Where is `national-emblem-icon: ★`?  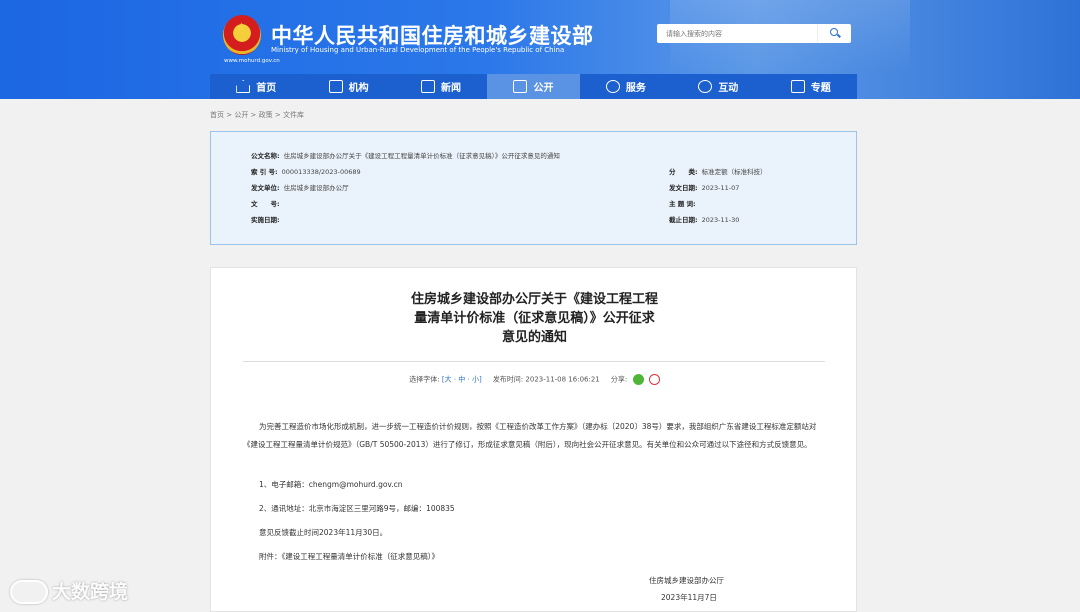
national-emblem-icon: ★ is located at coordinates (242, 35).